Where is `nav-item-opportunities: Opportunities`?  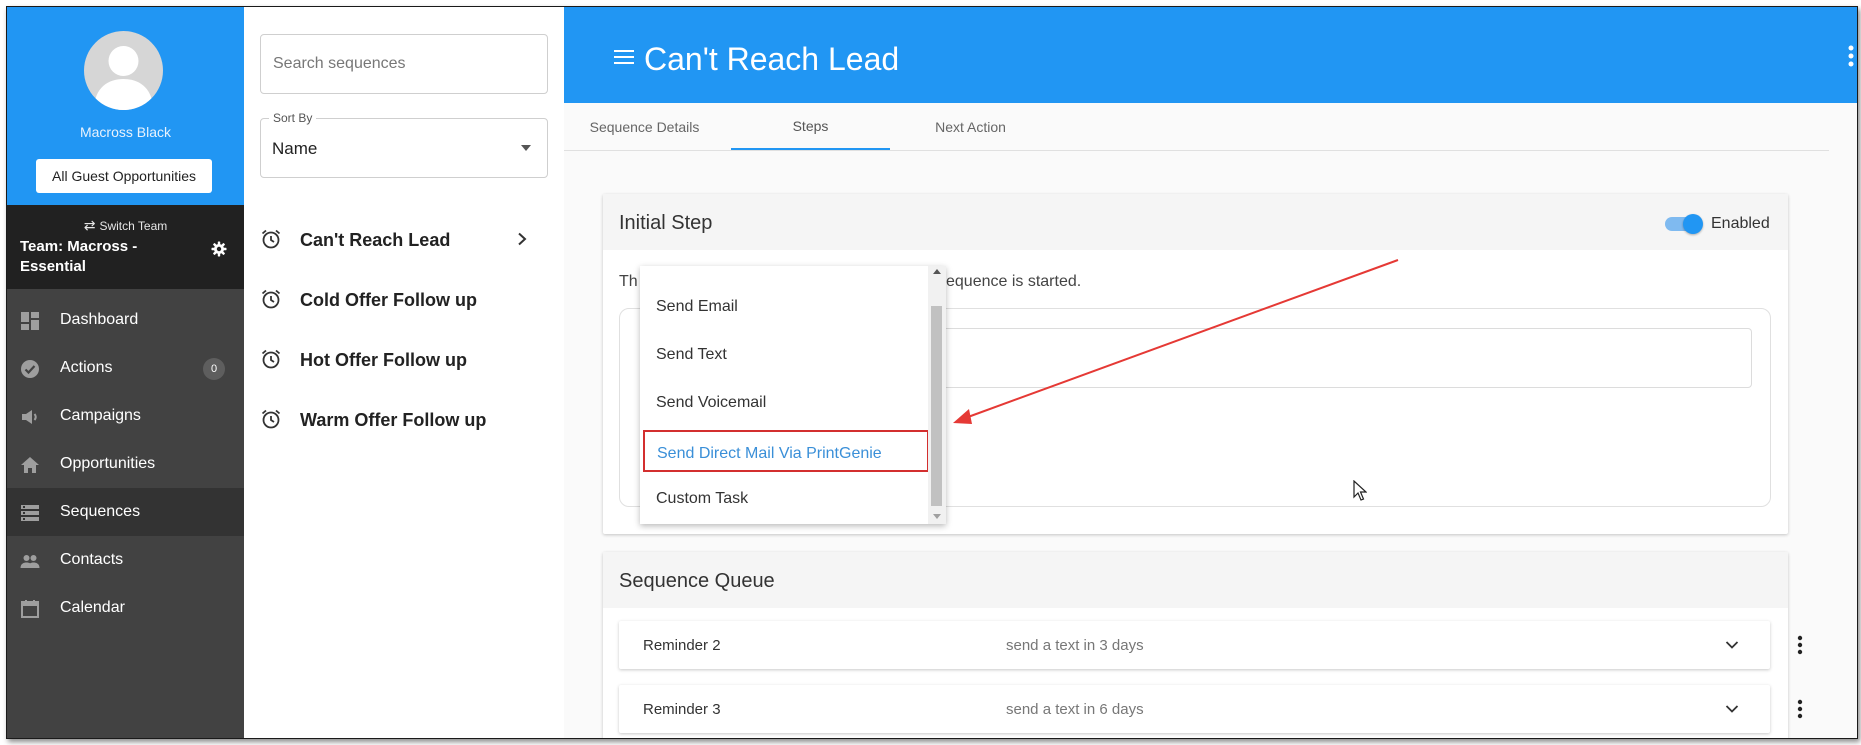 nav-item-opportunities: Opportunities is located at coordinates (125, 464).